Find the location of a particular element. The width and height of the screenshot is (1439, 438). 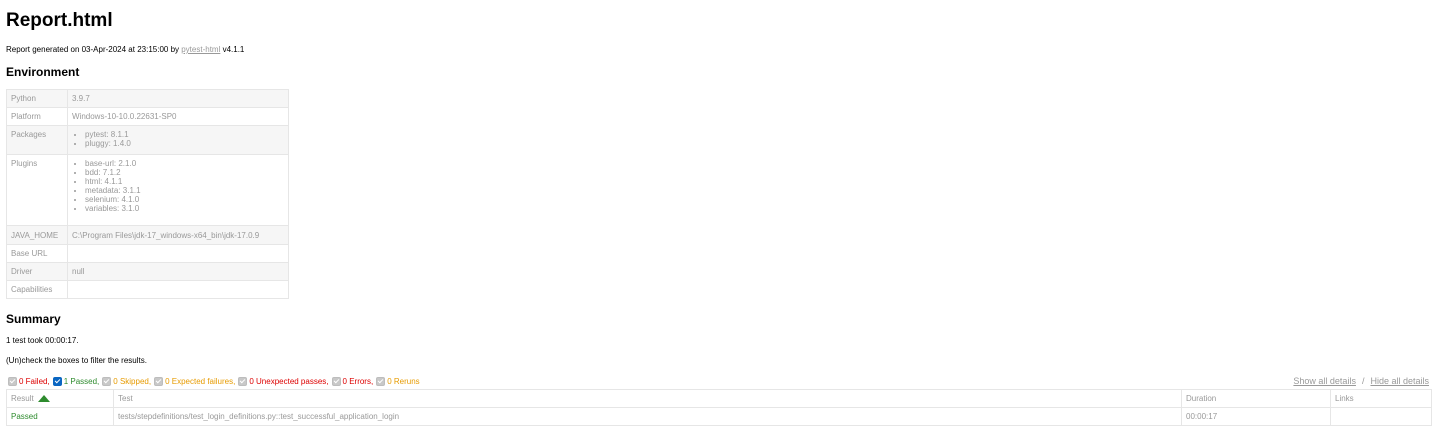

list-item: pytest: 8.1.1 is located at coordinates (184, 134).